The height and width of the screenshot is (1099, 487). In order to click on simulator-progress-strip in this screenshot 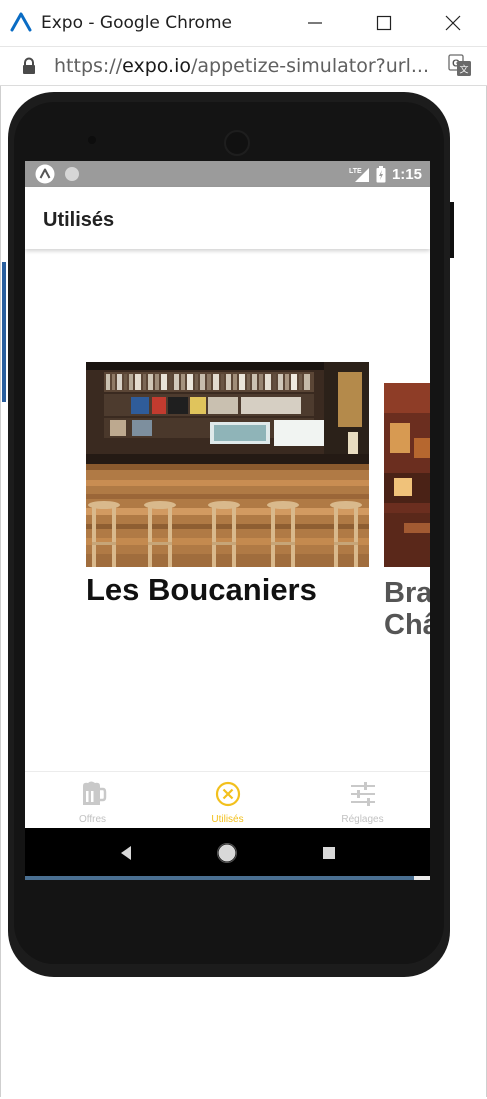, I will do `click(227, 878)`.